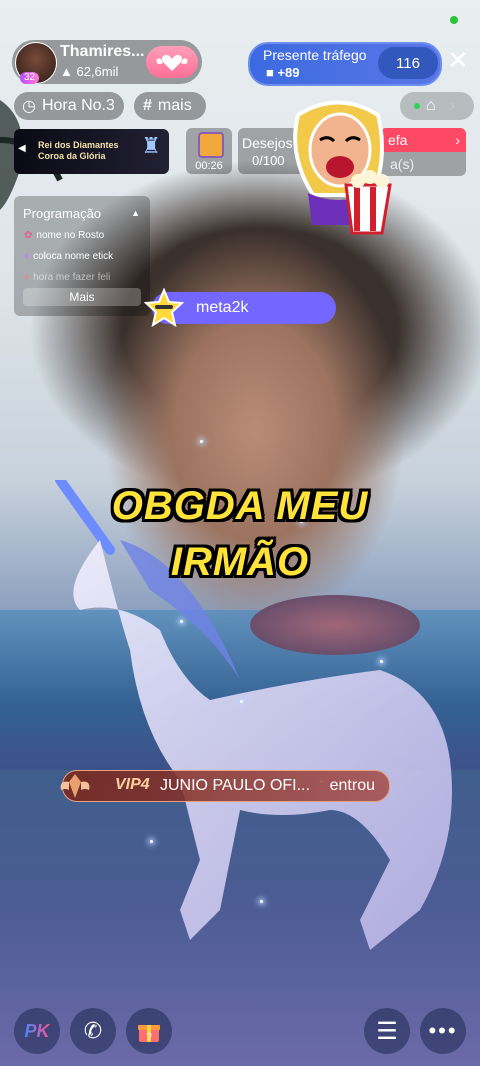  What do you see at coordinates (240, 506) in the screenshot?
I see `caption-line1: OBGDA MEU` at bounding box center [240, 506].